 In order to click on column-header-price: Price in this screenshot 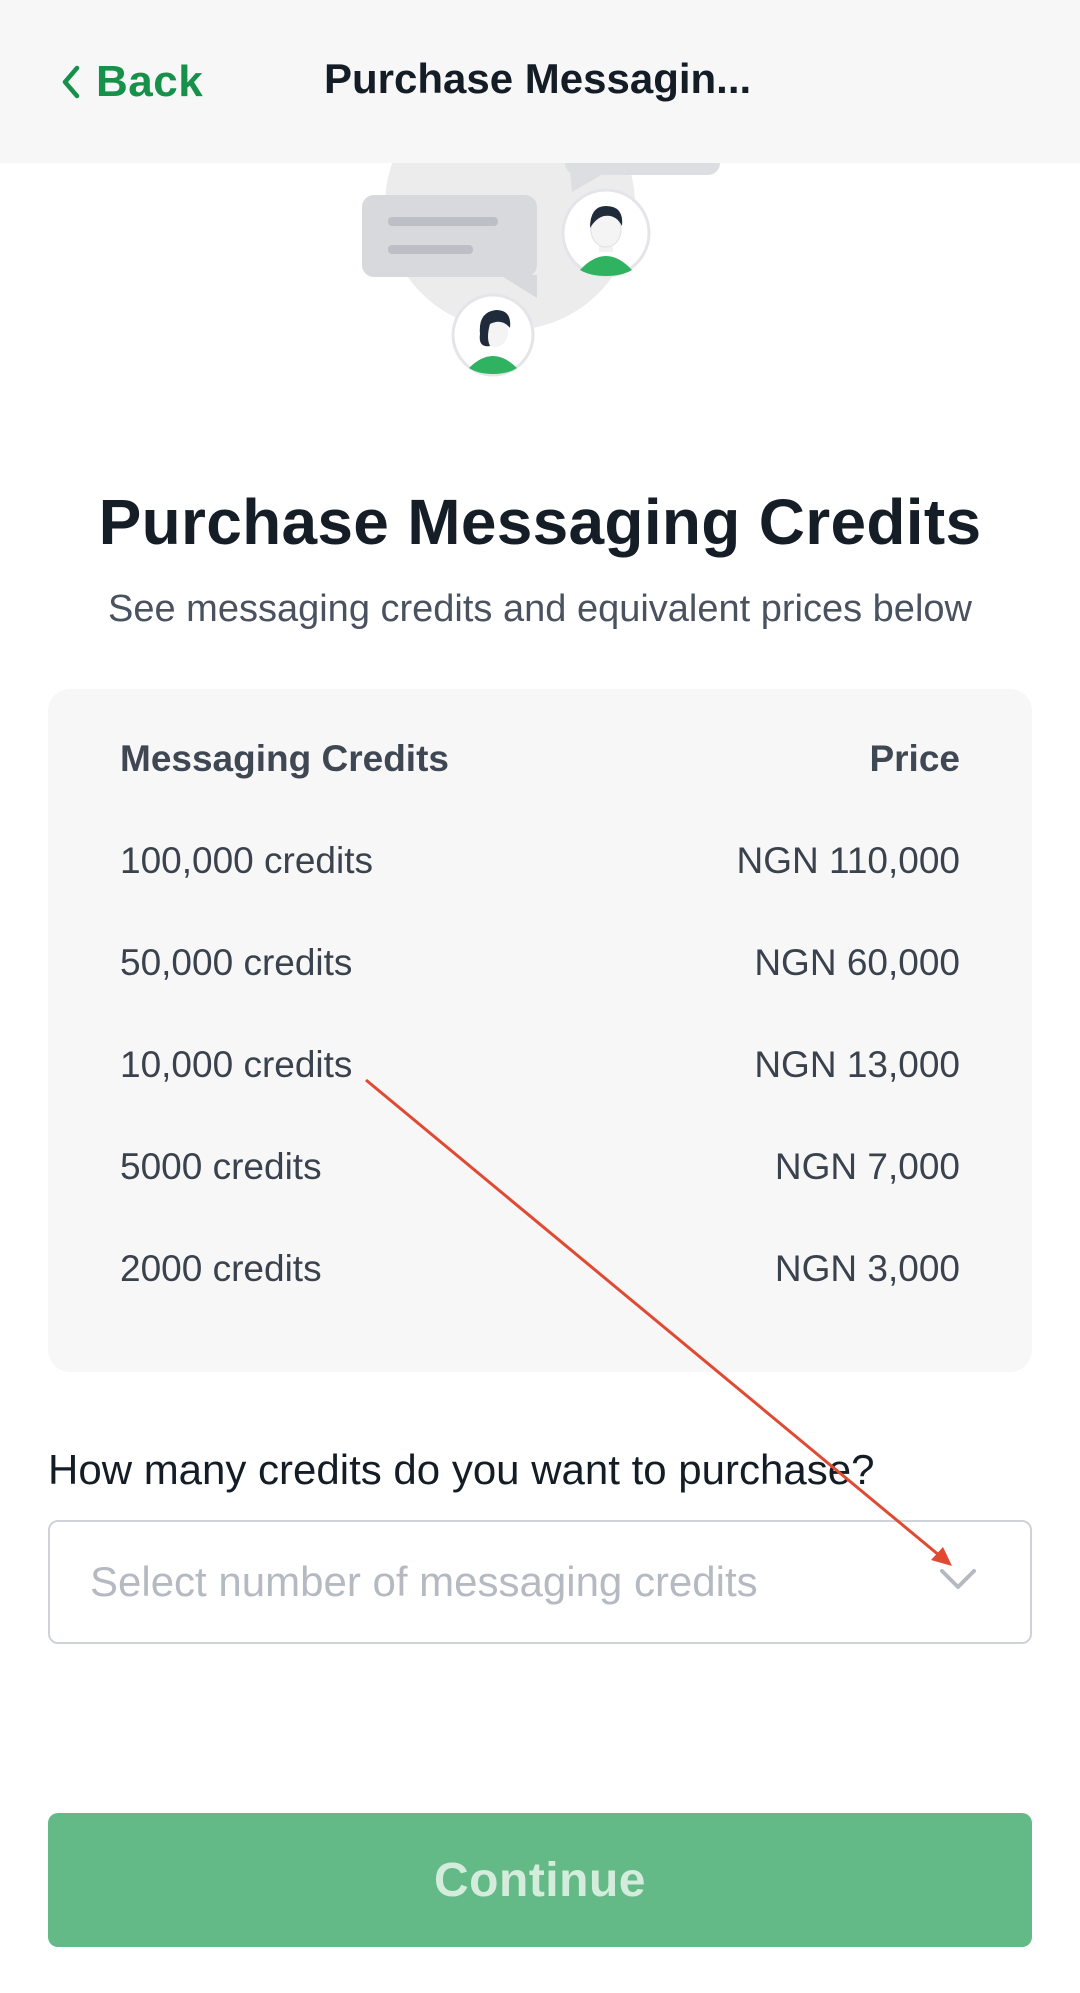, I will do `click(914, 758)`.